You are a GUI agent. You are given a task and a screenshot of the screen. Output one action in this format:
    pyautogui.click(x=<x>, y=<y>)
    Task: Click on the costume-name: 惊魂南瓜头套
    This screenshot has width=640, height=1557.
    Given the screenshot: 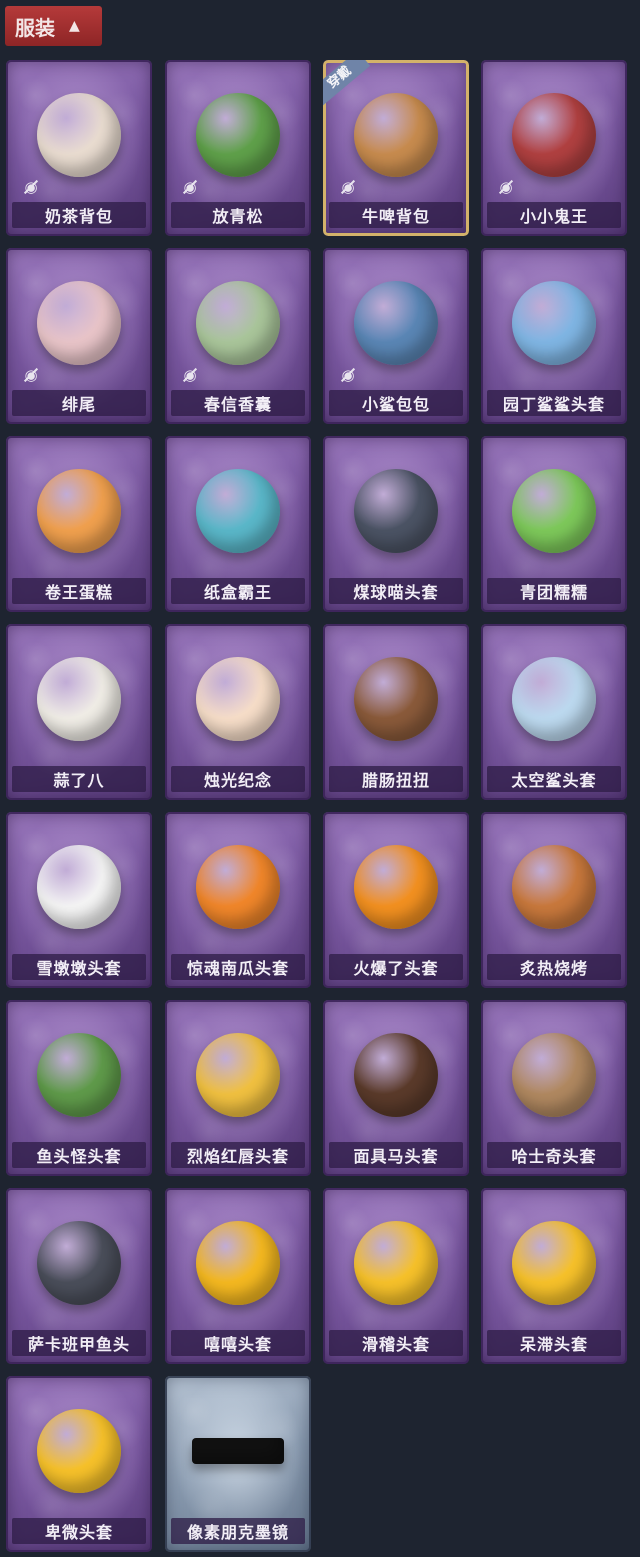 What is the action you would take?
    pyautogui.click(x=238, y=967)
    